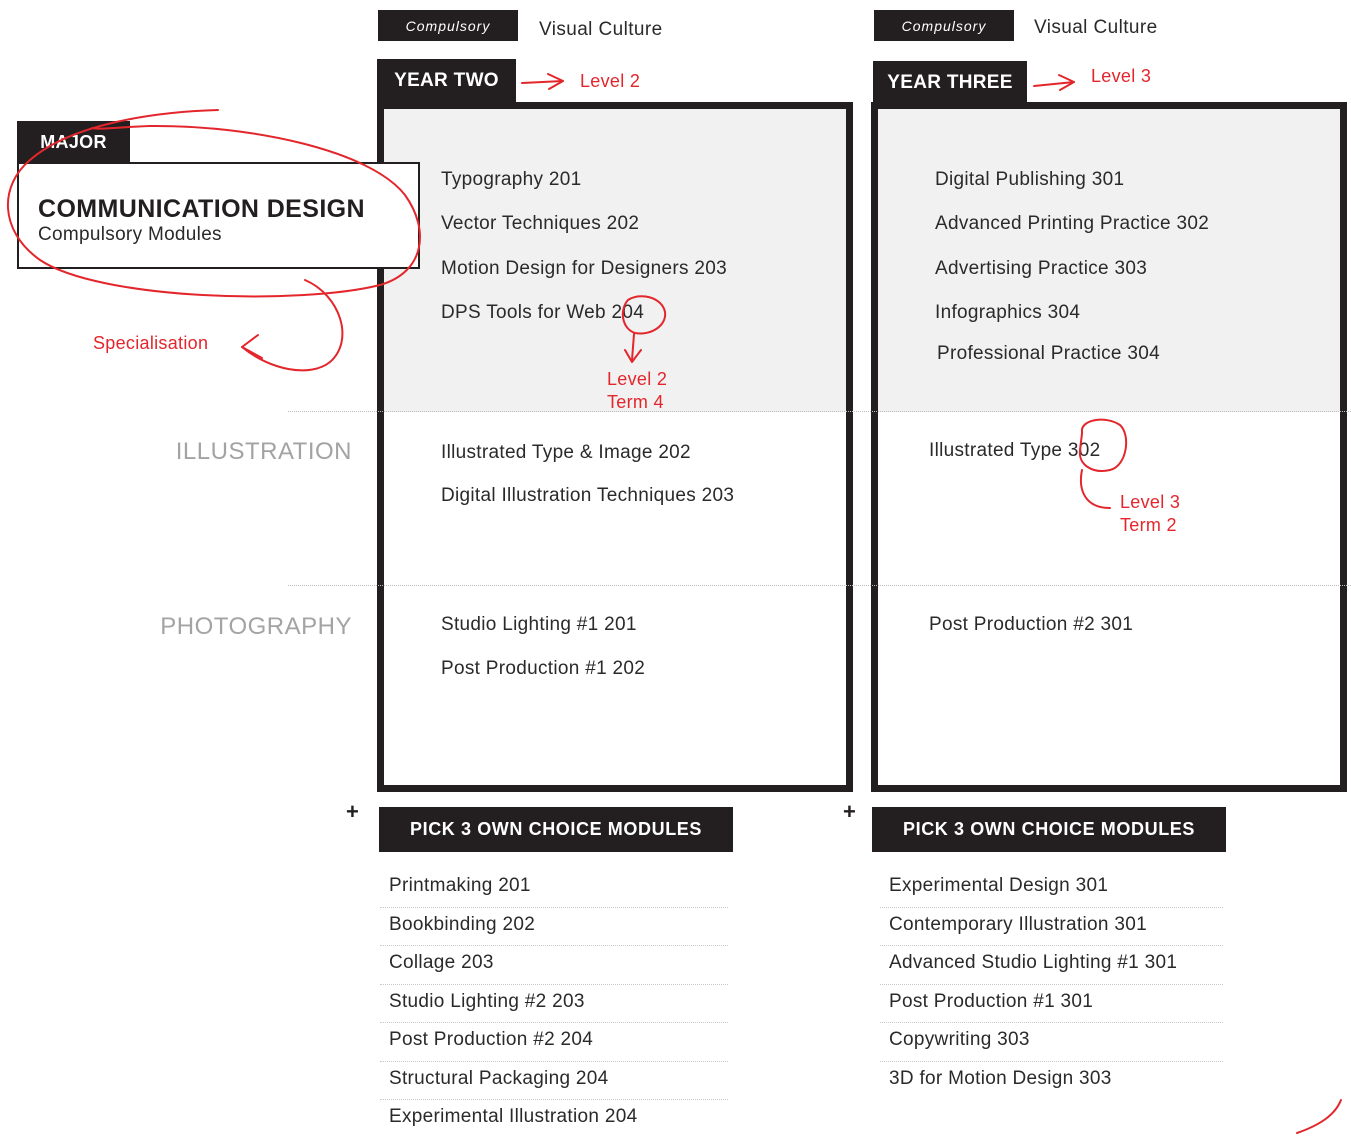  Describe the element at coordinates (554, 1042) in the screenshot. I see `year-two-choice-item: Post Production #2 204` at that location.